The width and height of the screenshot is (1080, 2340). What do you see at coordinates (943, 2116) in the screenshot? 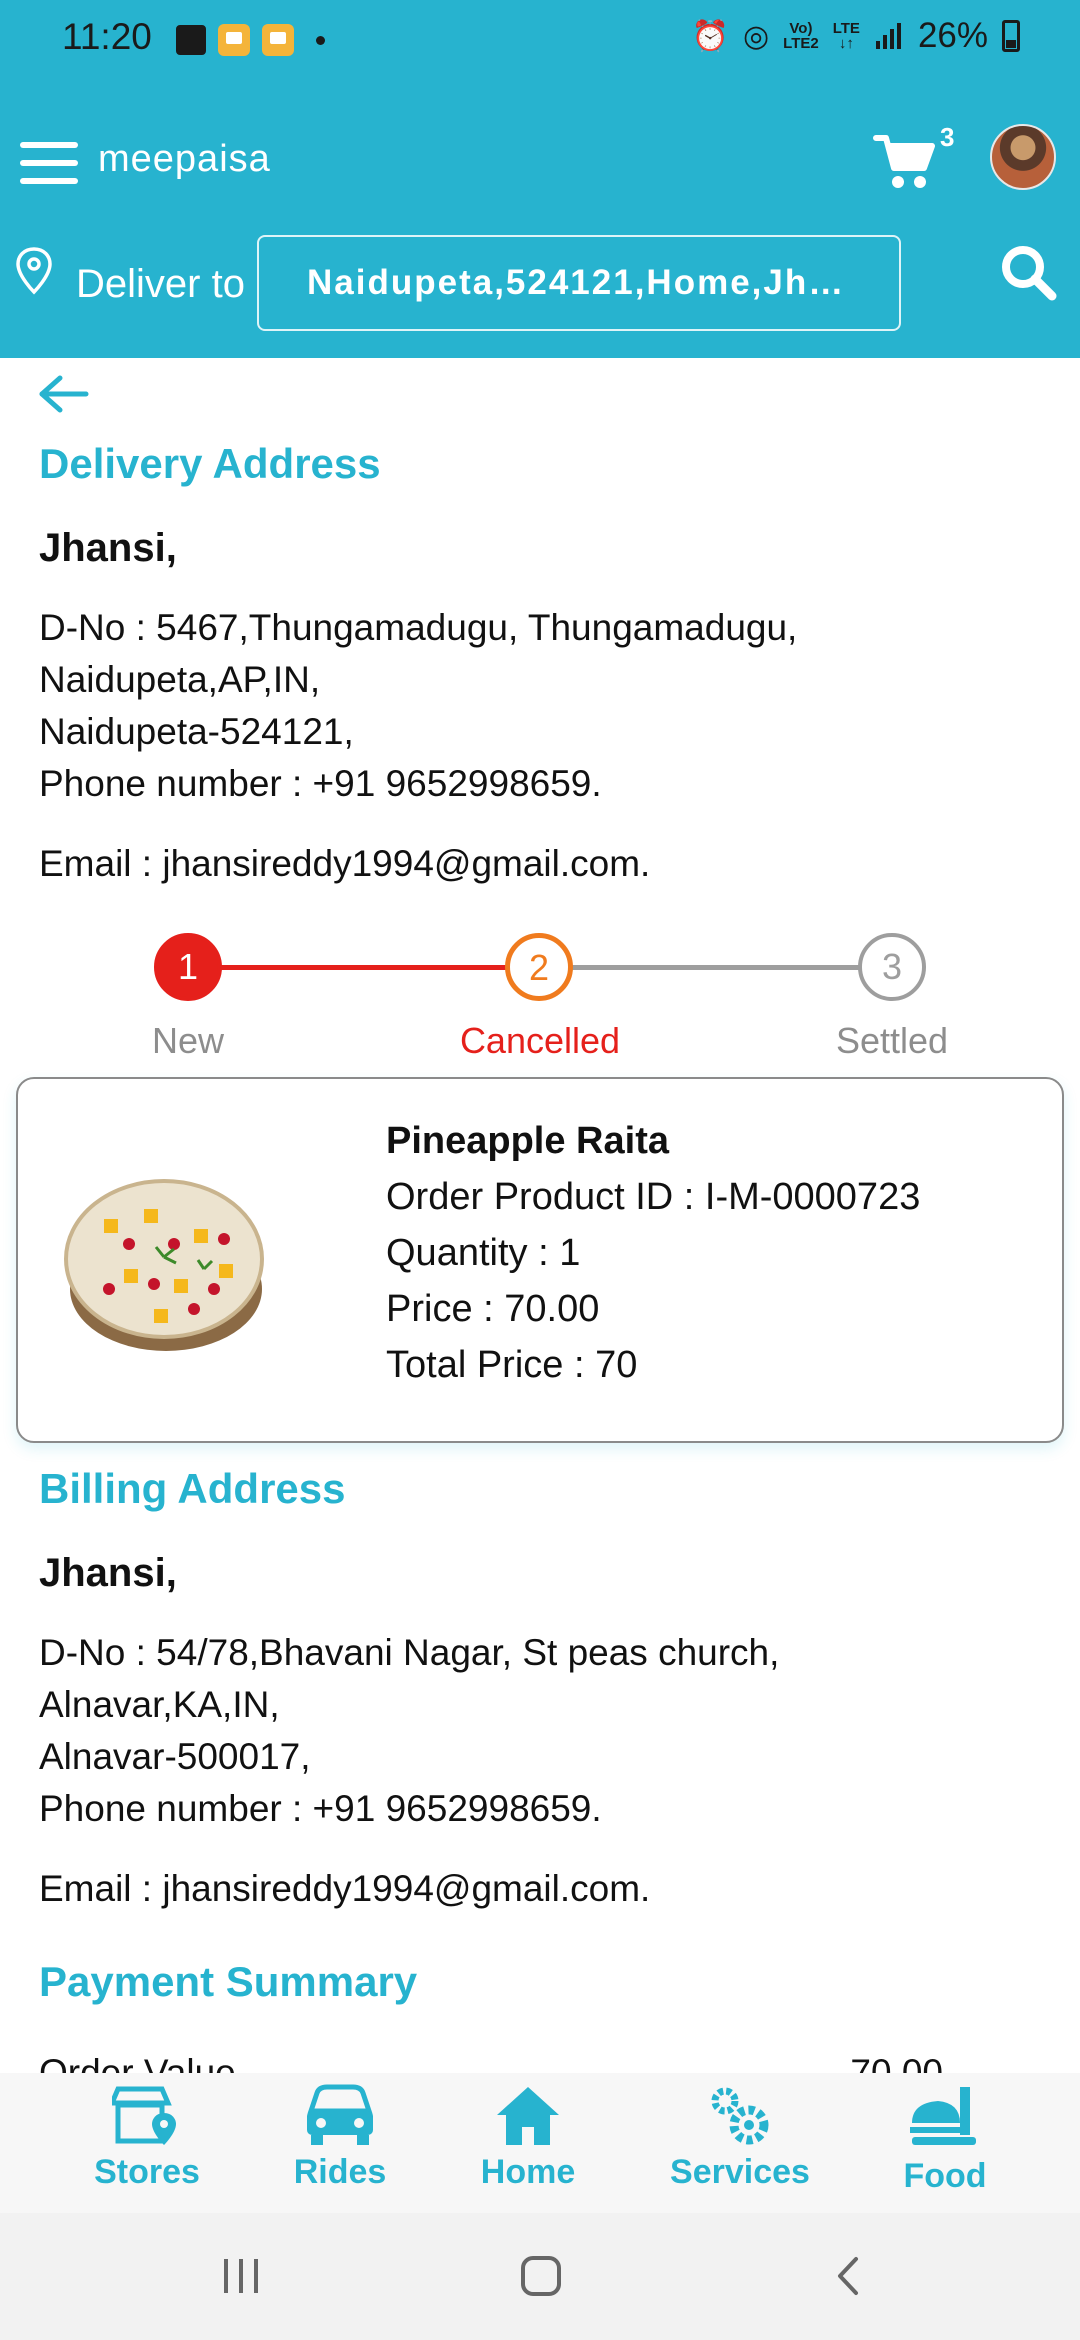
I see `food-icon` at bounding box center [943, 2116].